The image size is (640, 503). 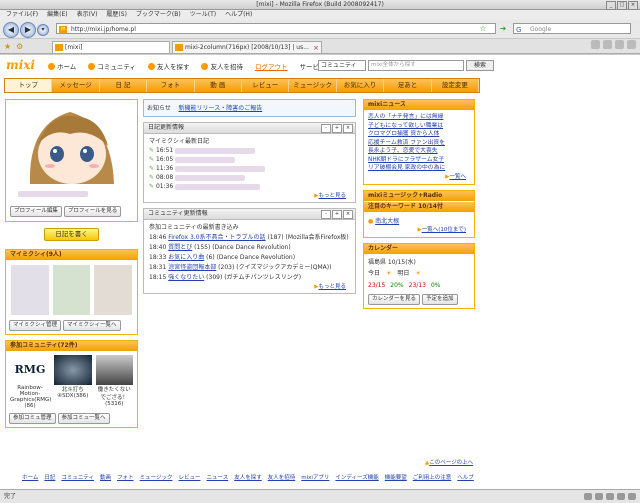 I want to click on news-item: リア破棚会見 家政の中の為に, so click(x=419, y=168).